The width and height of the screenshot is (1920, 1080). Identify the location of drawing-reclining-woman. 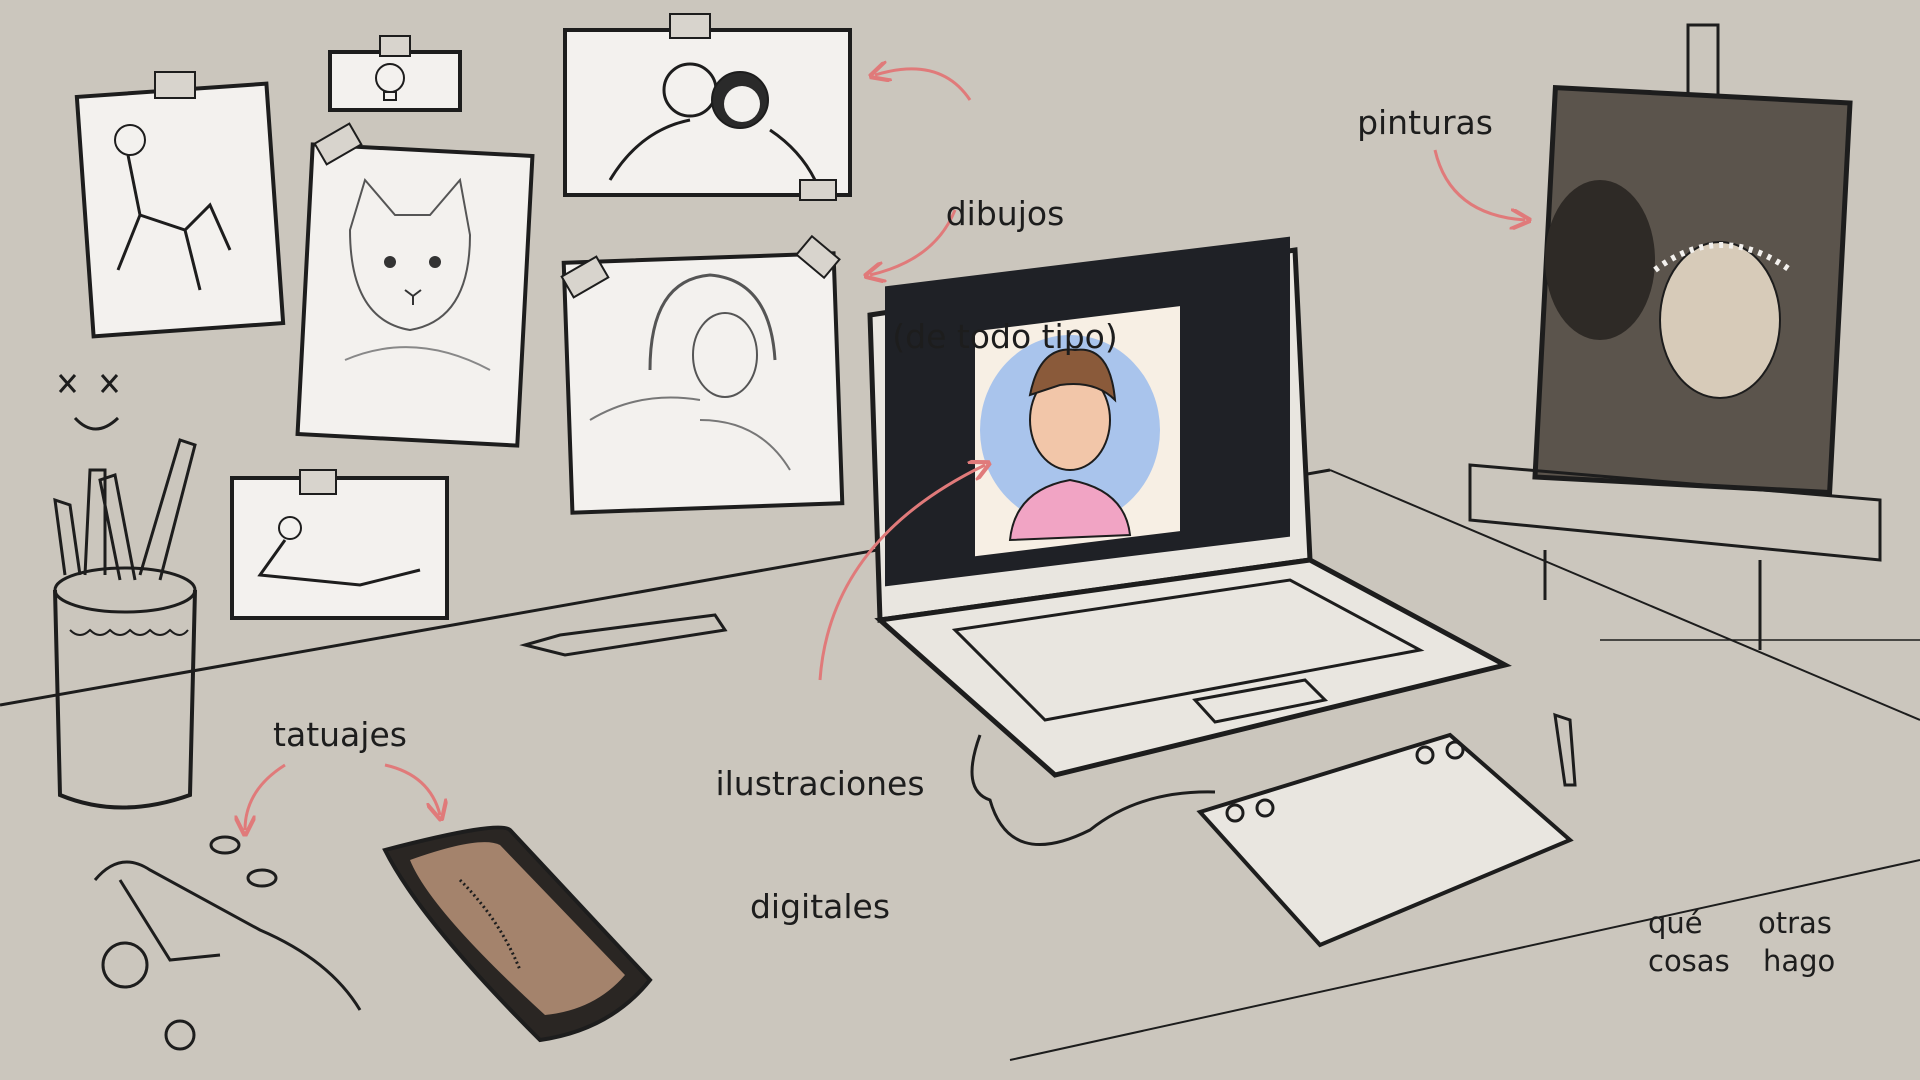
(339, 544).